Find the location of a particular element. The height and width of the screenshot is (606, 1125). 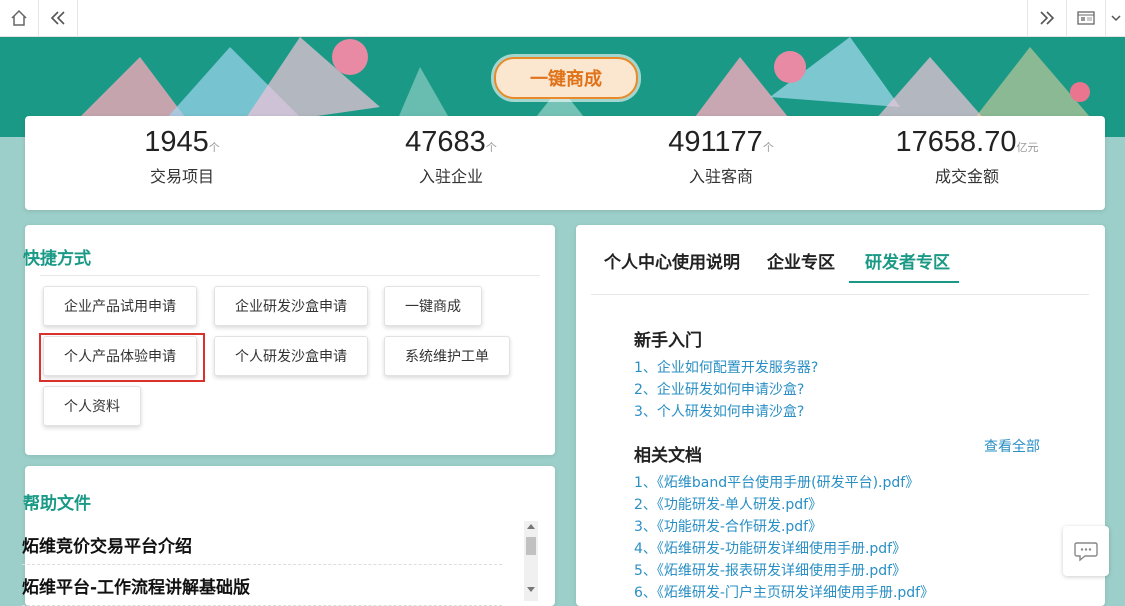

stat-trade-projects: 1945个 交易项目 is located at coordinates (182, 156).